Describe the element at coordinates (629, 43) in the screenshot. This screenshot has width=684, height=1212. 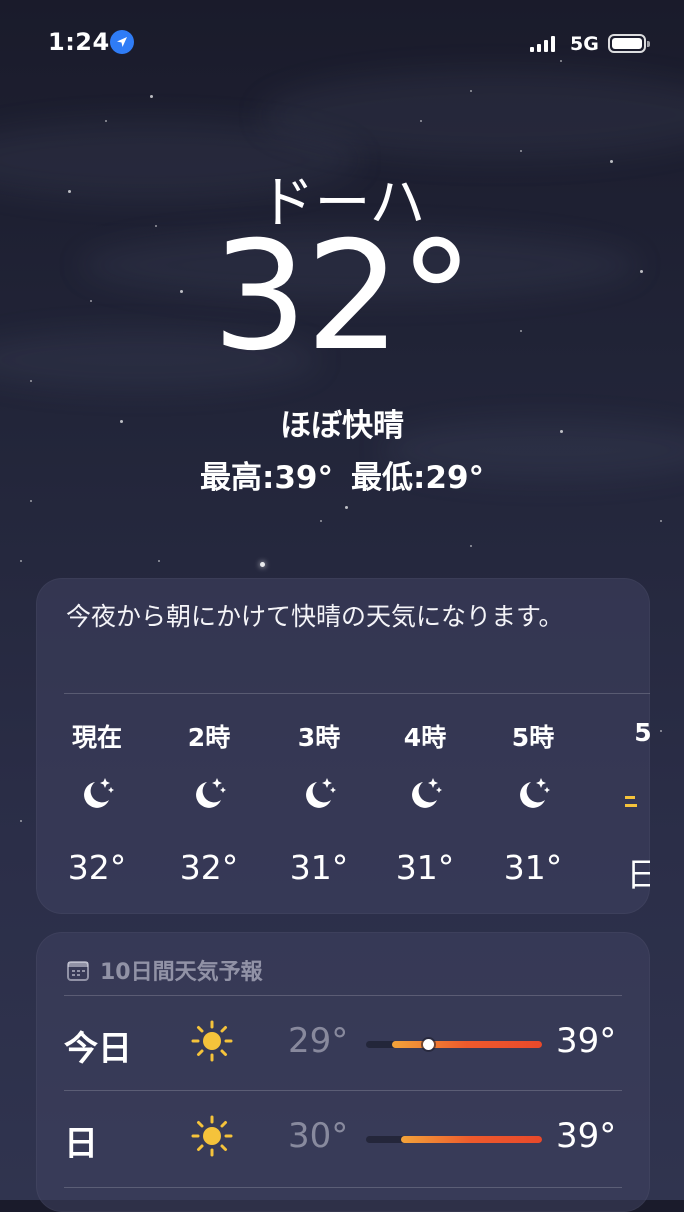
I see `battery-icon` at that location.